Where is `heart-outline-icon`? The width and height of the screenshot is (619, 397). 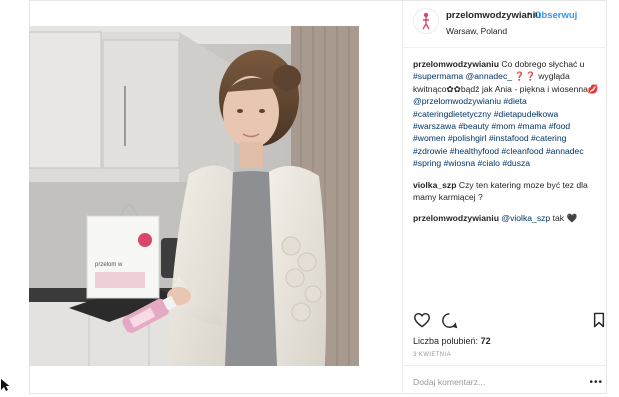
heart-outline-icon is located at coordinates (422, 322).